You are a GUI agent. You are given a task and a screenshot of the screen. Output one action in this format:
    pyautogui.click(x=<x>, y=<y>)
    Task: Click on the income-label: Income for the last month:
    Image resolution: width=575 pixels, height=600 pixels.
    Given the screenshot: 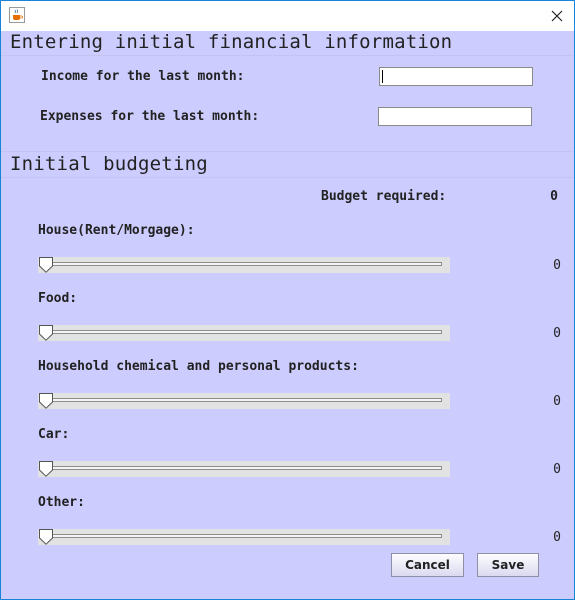 What is the action you would take?
    pyautogui.click(x=143, y=76)
    